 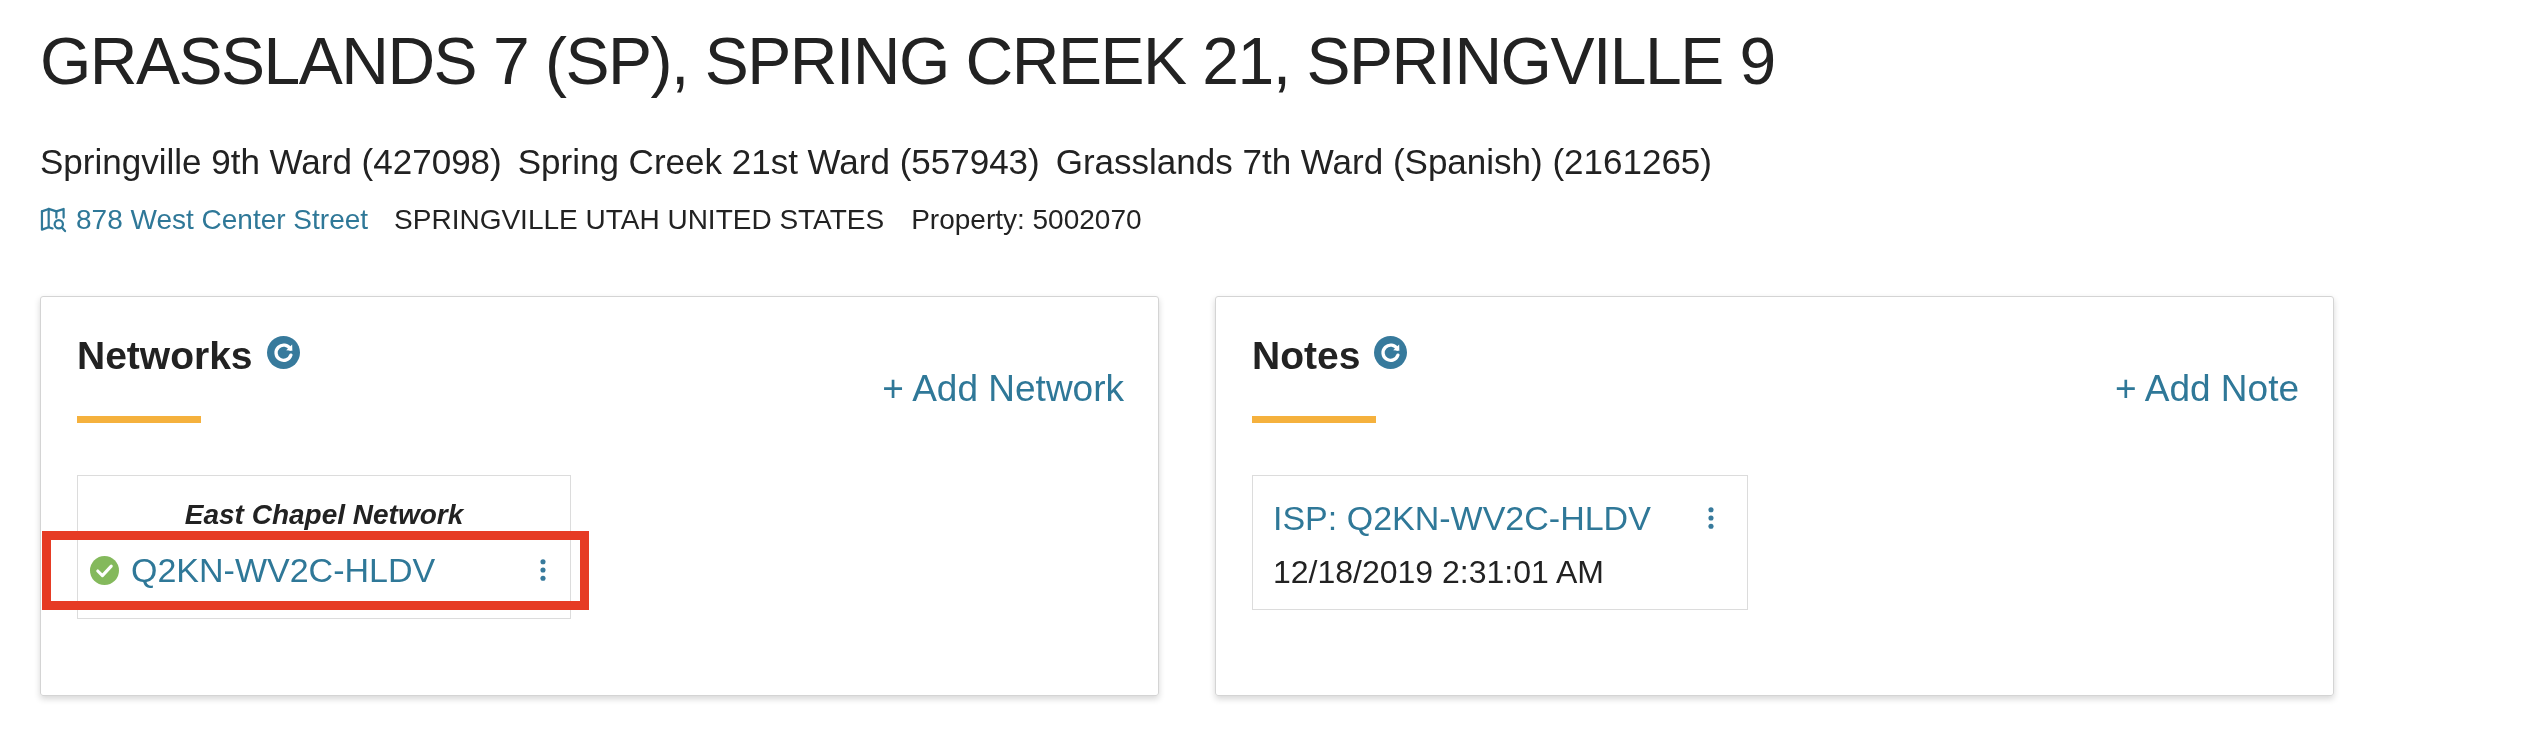 What do you see at coordinates (1306, 355) in the screenshot?
I see `panel-heading: Notes` at bounding box center [1306, 355].